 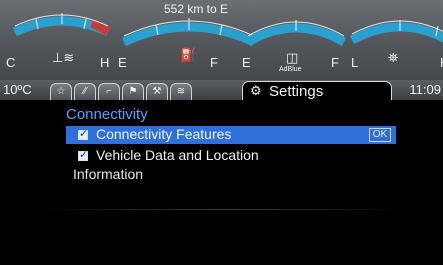 What do you see at coordinates (335, 62) in the screenshot?
I see `gauge-letter-adblue-full: F` at bounding box center [335, 62].